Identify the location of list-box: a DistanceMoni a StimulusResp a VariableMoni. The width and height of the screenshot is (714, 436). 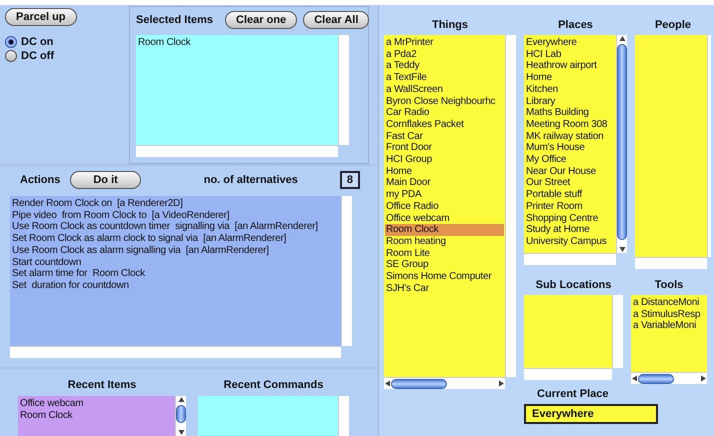
(669, 333).